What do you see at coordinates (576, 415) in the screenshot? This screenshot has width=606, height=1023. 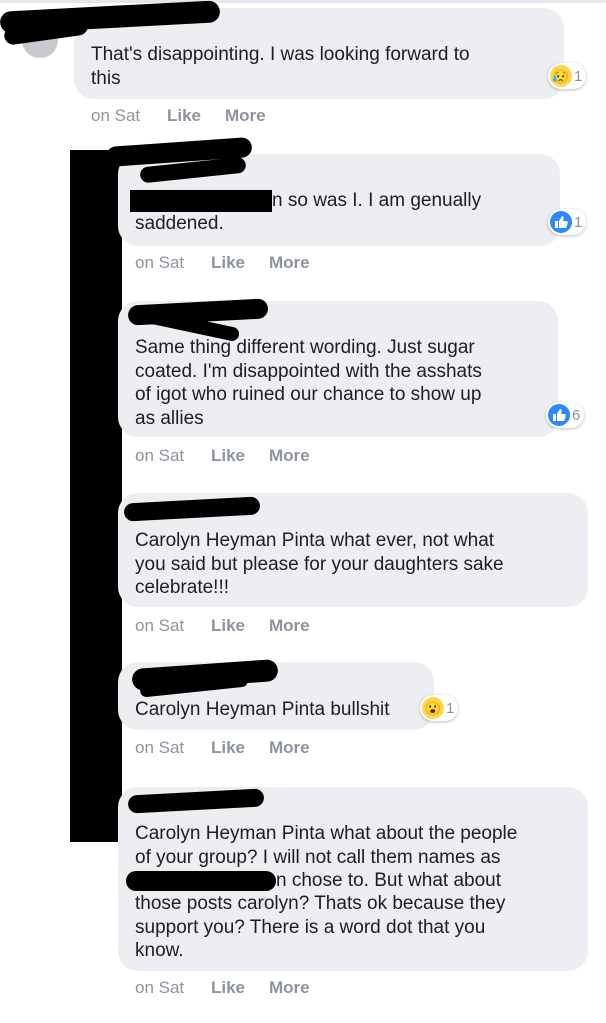 I see `reaction-count: 6` at bounding box center [576, 415].